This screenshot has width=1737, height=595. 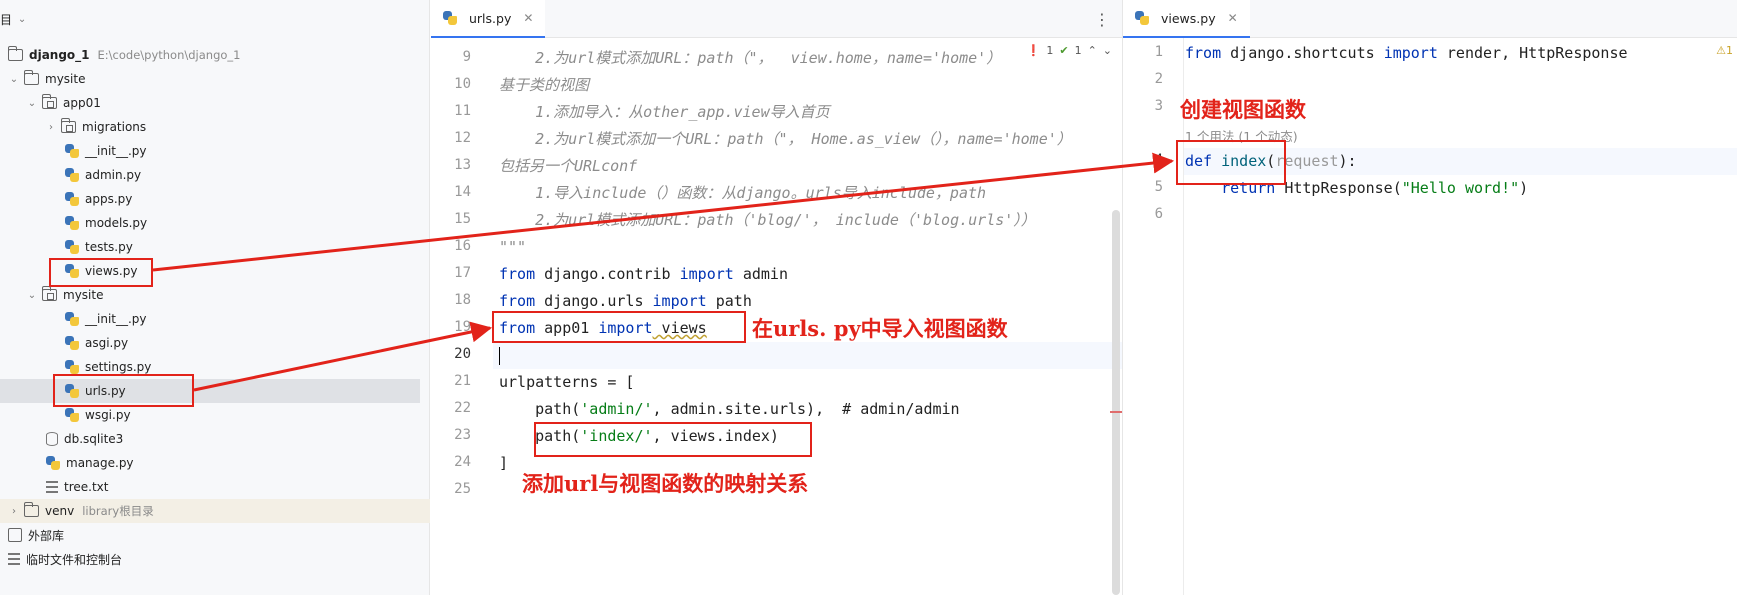 I want to click on line-number: 2, so click(x=1158, y=79).